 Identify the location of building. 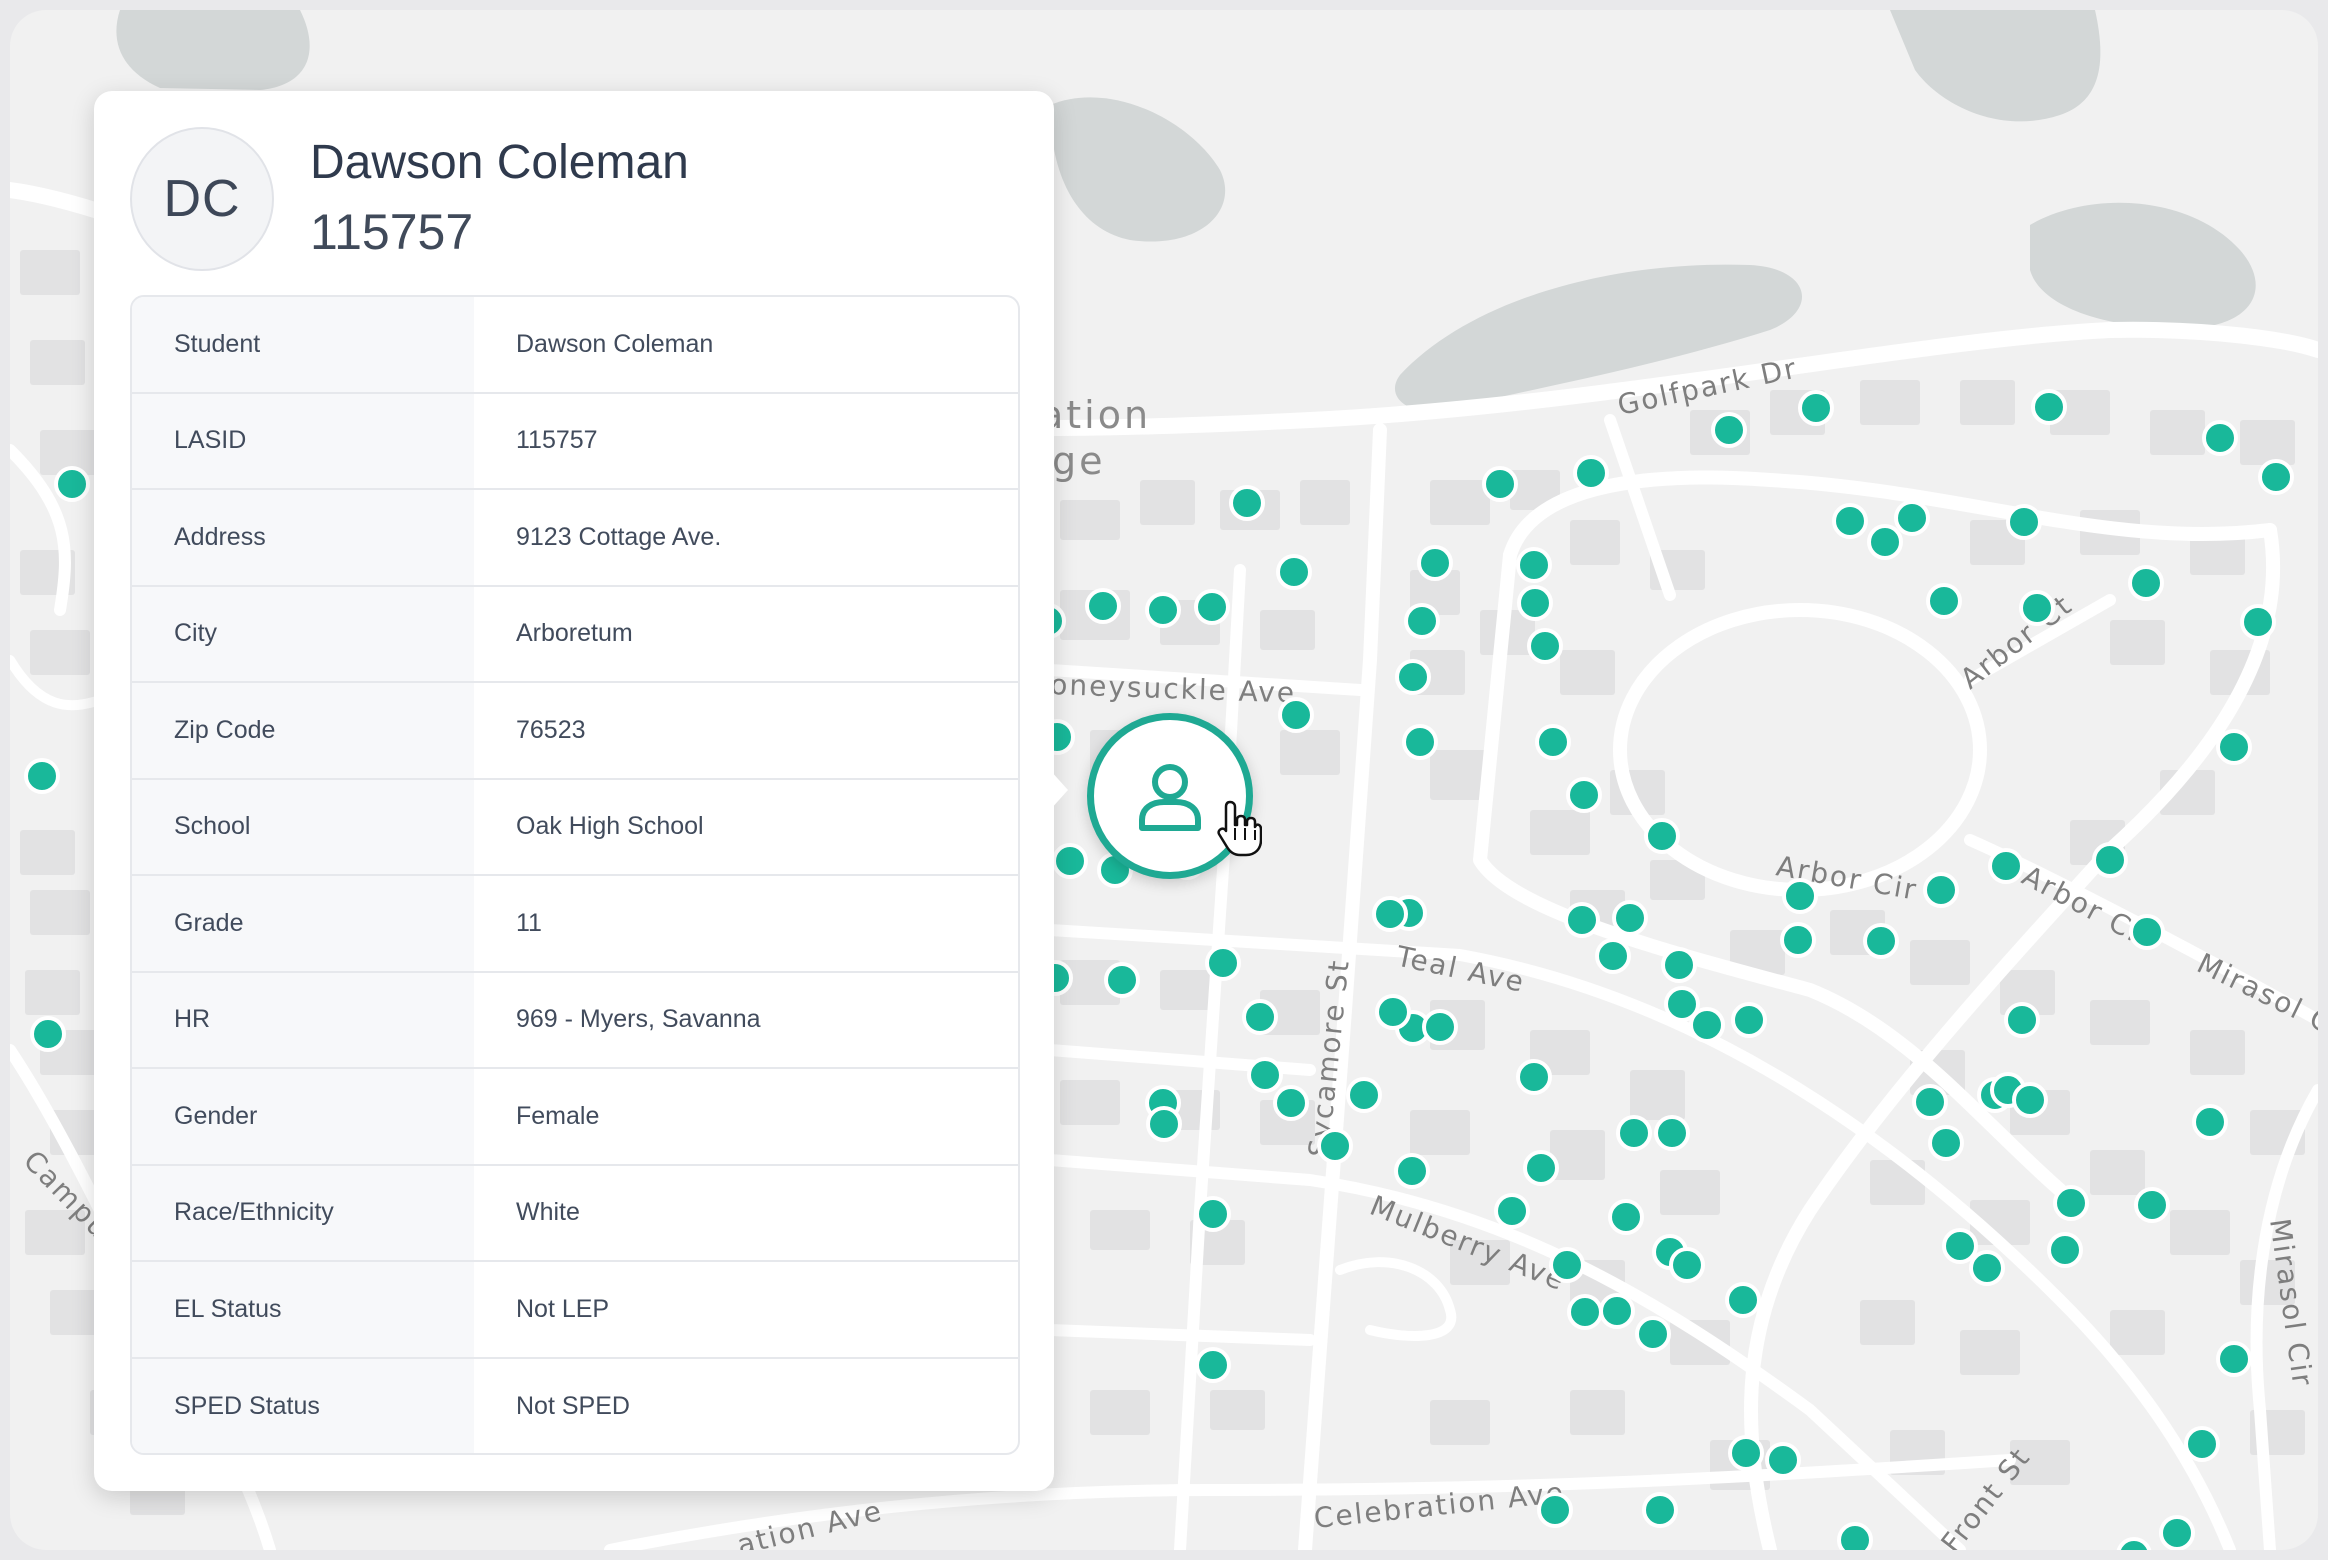
(1090, 520).